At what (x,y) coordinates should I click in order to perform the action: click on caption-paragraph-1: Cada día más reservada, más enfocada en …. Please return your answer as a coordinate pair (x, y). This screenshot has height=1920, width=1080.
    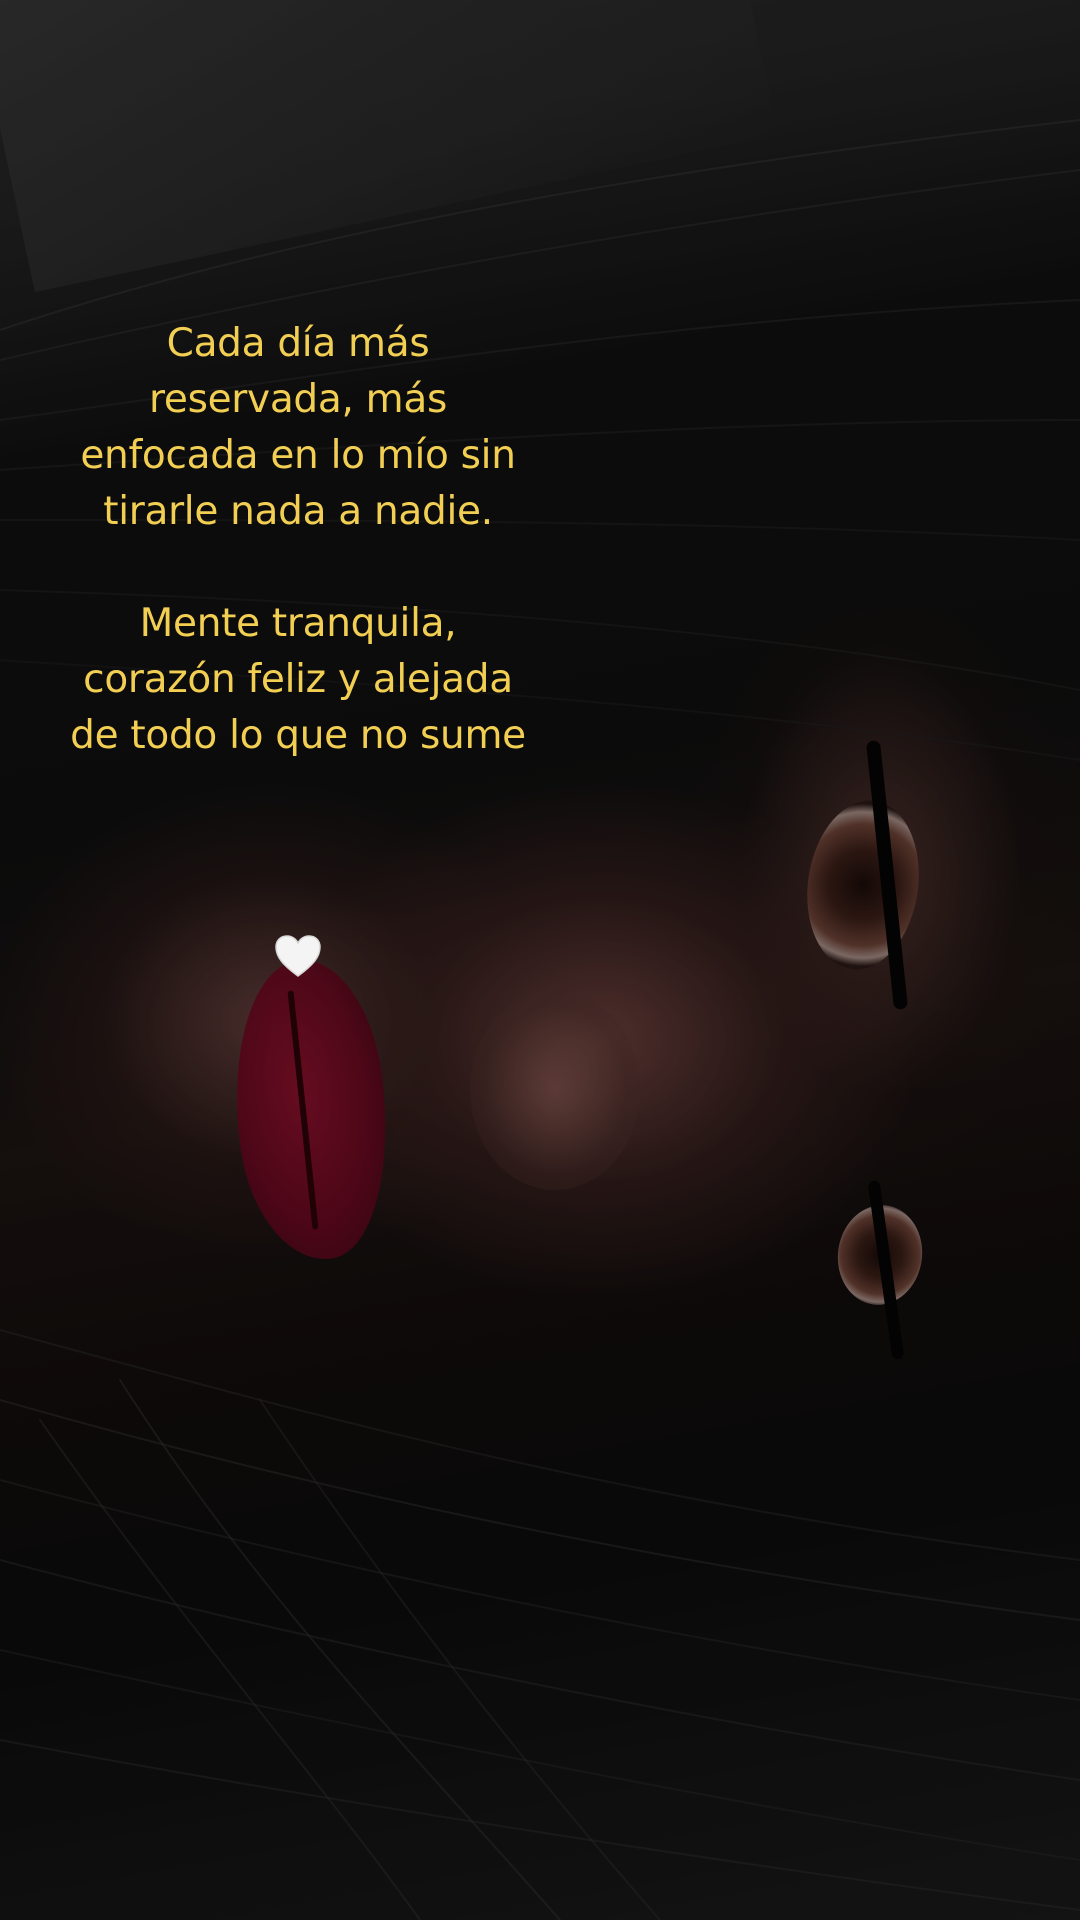
    Looking at the image, I should click on (298, 427).